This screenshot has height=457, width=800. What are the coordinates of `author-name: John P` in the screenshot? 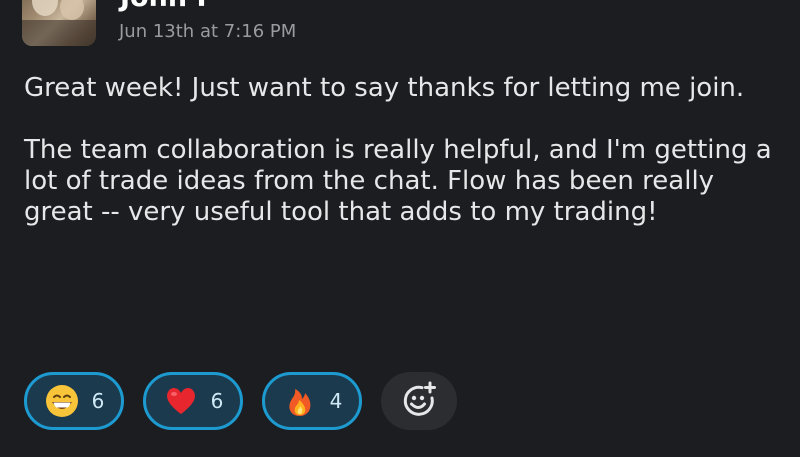 It's located at (168, 5).